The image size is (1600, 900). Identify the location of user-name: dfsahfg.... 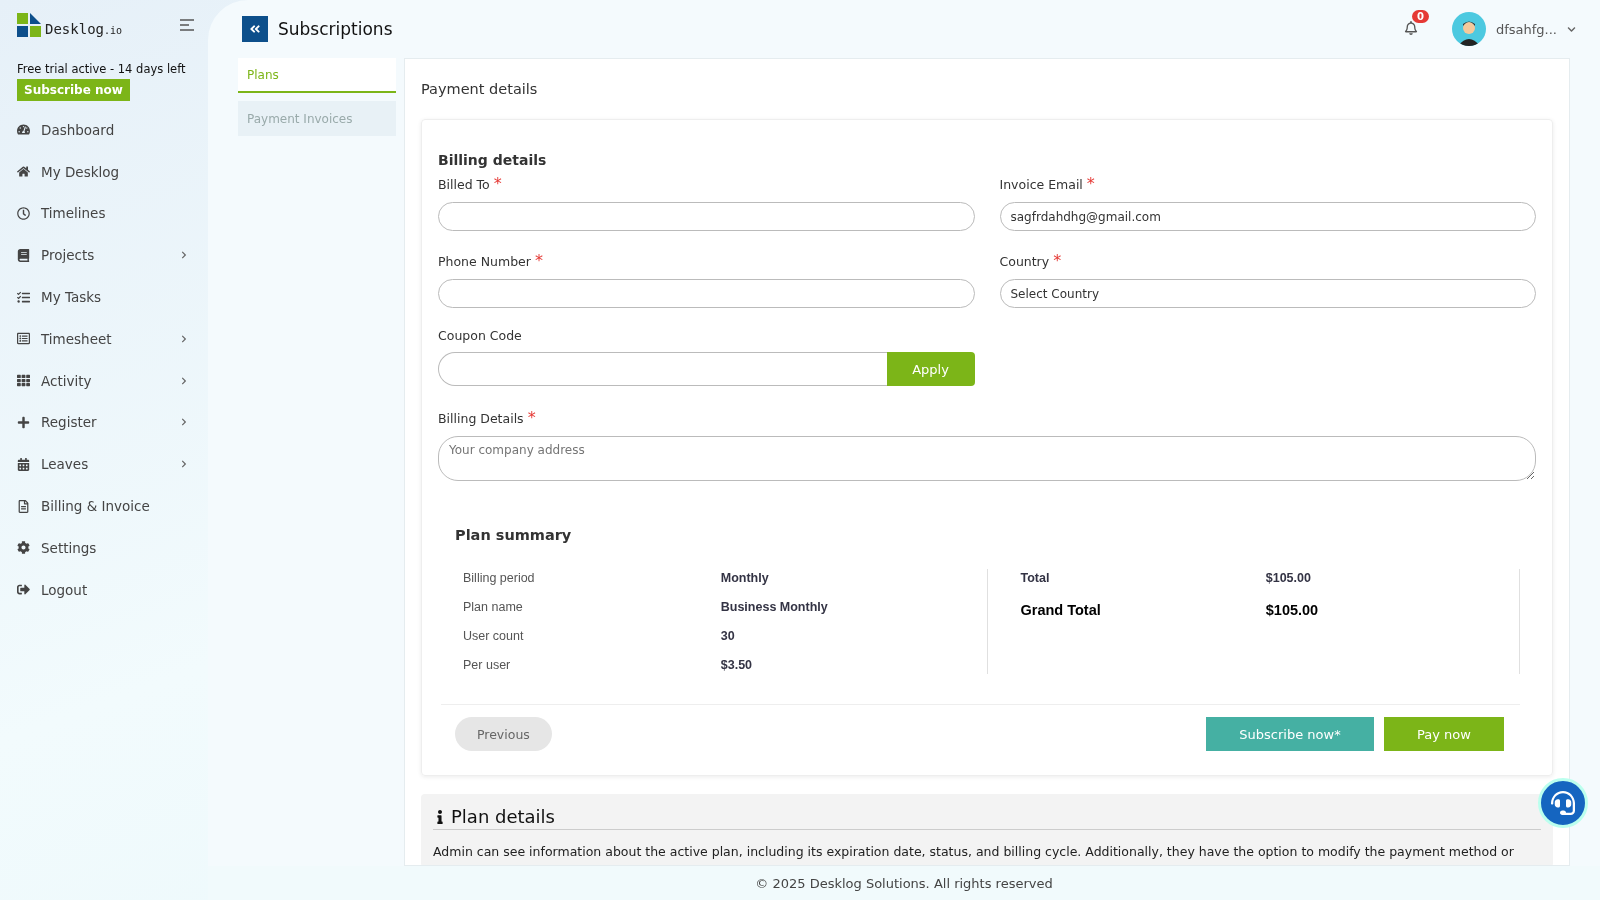
(1526, 29).